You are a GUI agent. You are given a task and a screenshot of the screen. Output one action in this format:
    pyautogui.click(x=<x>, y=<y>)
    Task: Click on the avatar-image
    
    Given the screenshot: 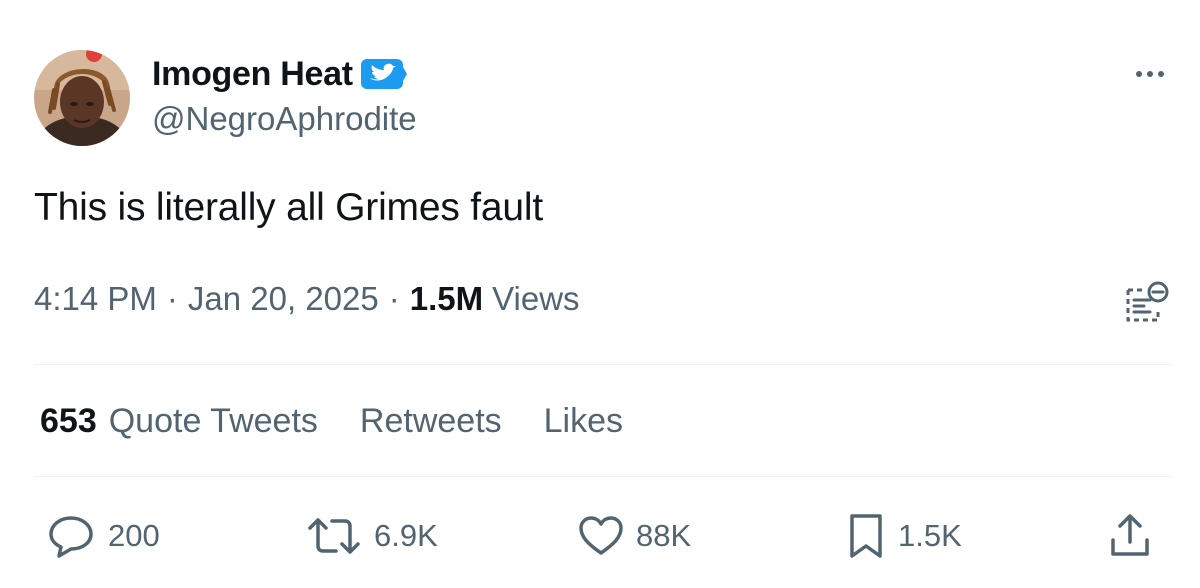 What is the action you would take?
    pyautogui.click(x=82, y=98)
    